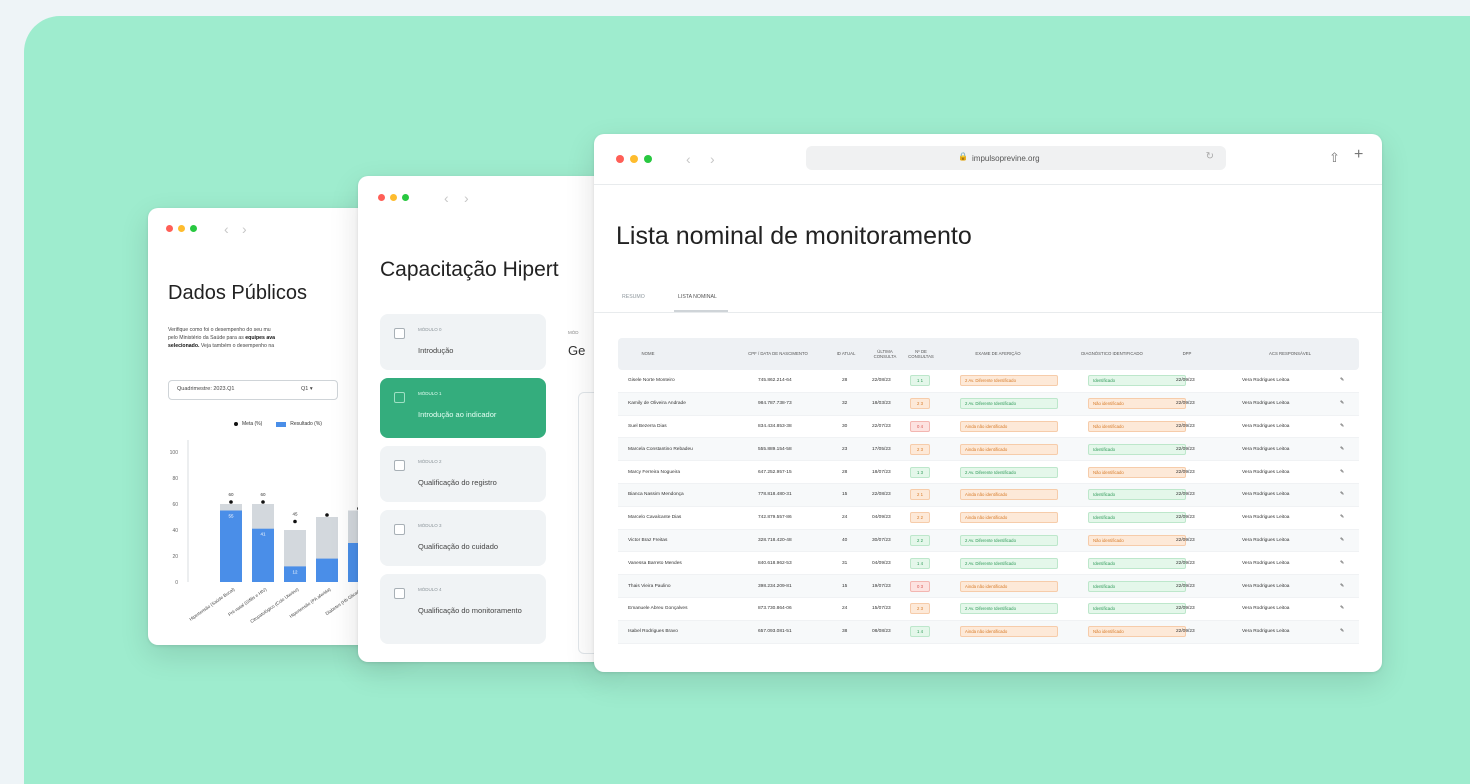  What do you see at coordinates (1009, 632) in the screenshot?
I see `cell-exame-badge: Ainda não identificado` at bounding box center [1009, 632].